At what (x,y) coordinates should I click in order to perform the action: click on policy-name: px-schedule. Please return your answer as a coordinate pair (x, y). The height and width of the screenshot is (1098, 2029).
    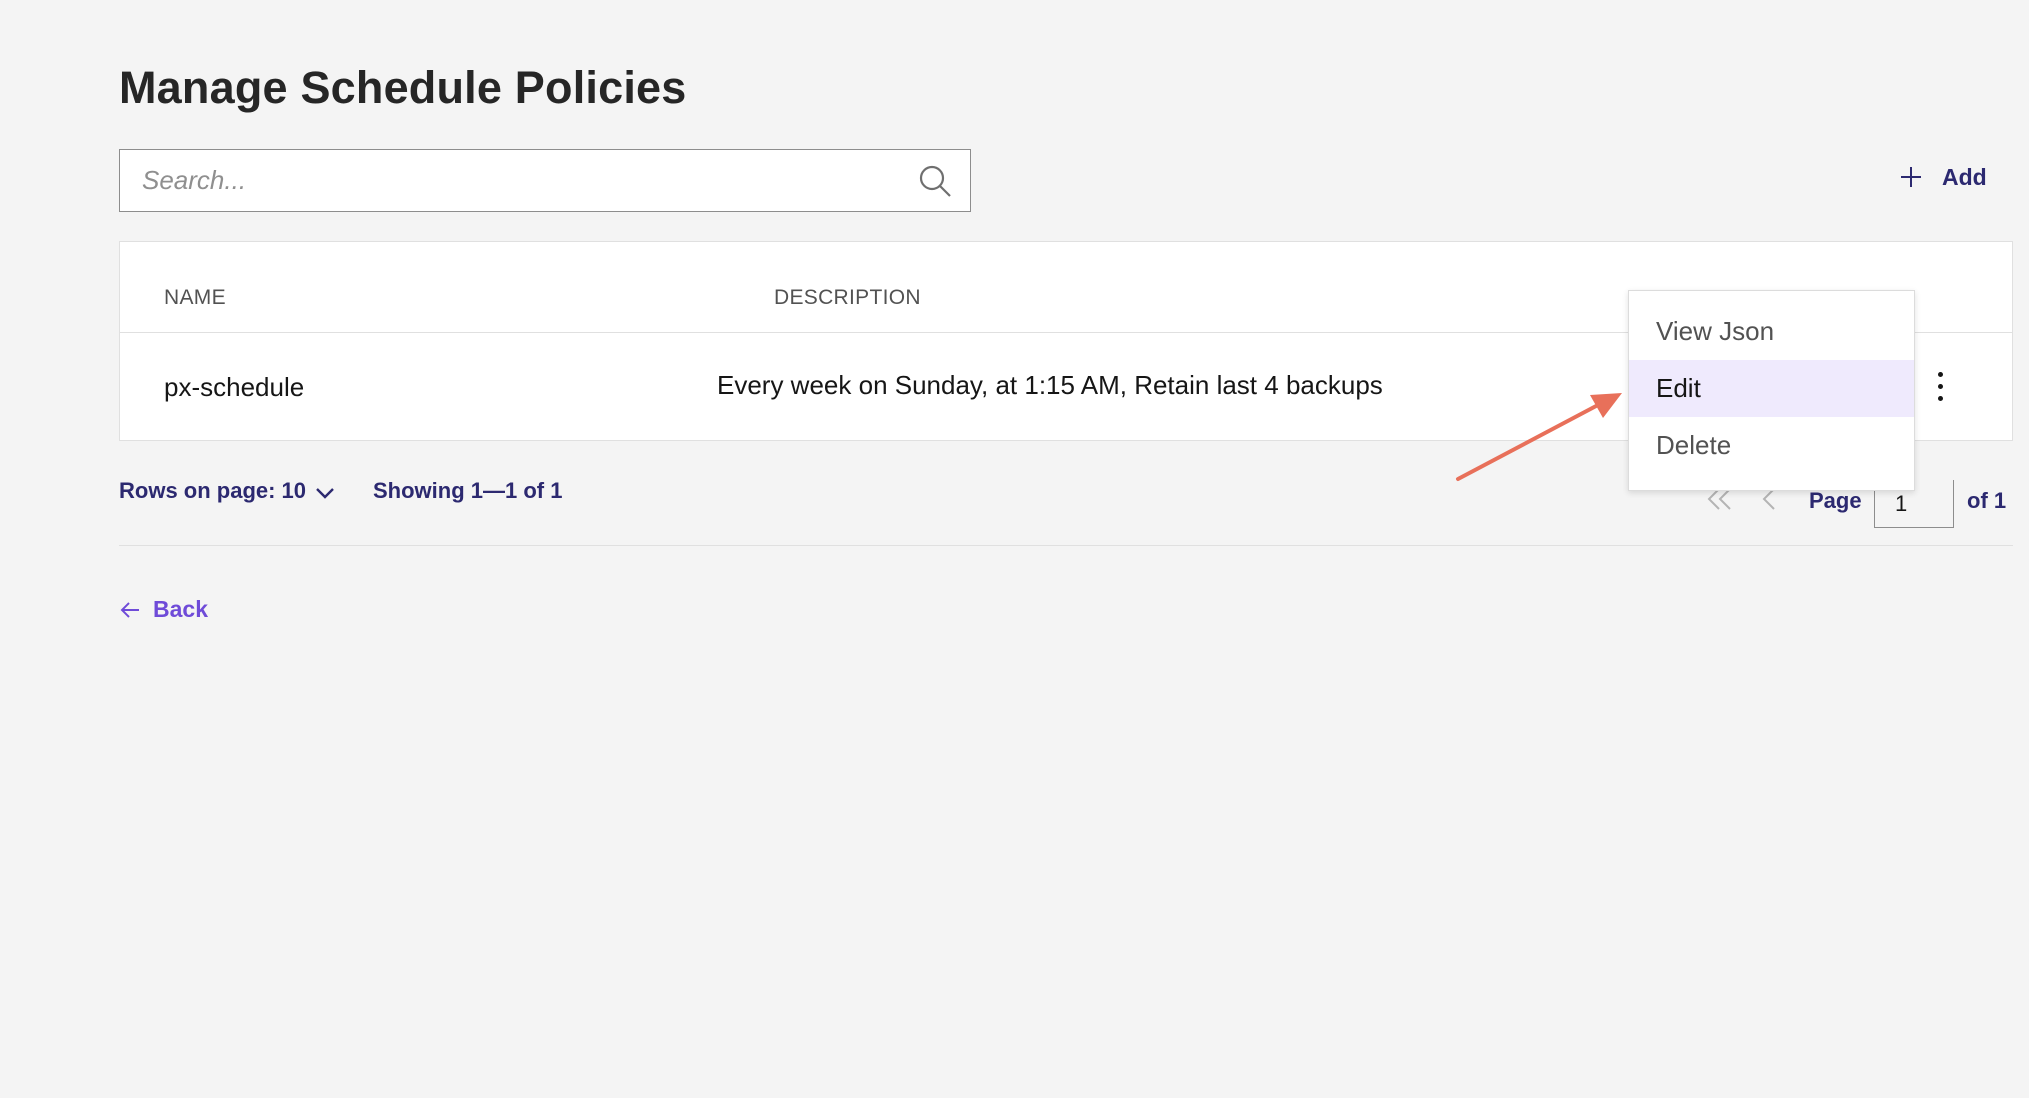
    Looking at the image, I should click on (234, 387).